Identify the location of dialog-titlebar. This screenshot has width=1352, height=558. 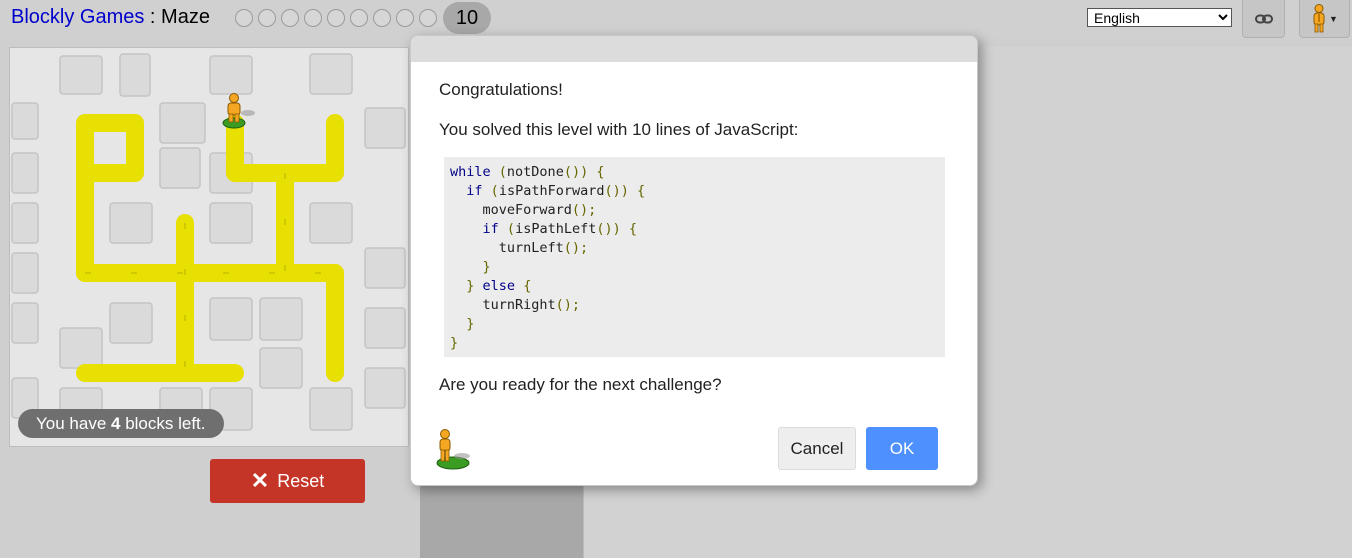
(694, 49).